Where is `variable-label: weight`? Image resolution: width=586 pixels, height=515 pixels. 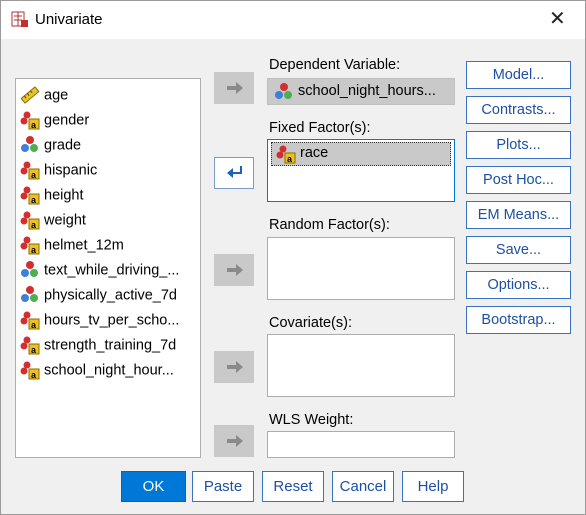 variable-label: weight is located at coordinates (65, 220).